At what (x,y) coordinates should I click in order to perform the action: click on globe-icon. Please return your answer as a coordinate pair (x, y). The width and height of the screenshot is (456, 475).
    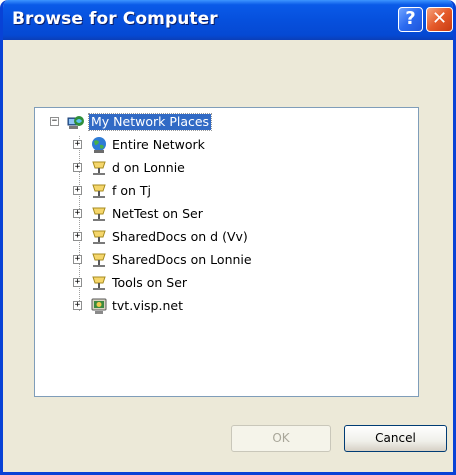
    Looking at the image, I should click on (99, 145).